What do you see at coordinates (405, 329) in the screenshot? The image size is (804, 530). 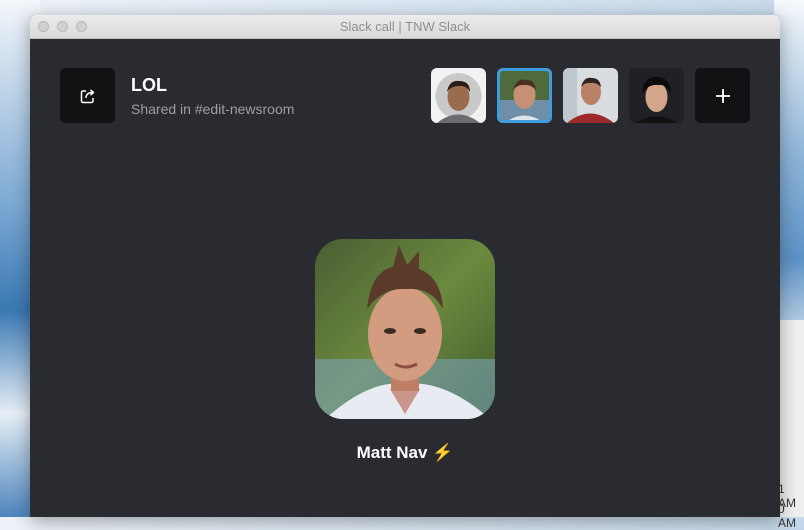 I see `speaker-avatar` at bounding box center [405, 329].